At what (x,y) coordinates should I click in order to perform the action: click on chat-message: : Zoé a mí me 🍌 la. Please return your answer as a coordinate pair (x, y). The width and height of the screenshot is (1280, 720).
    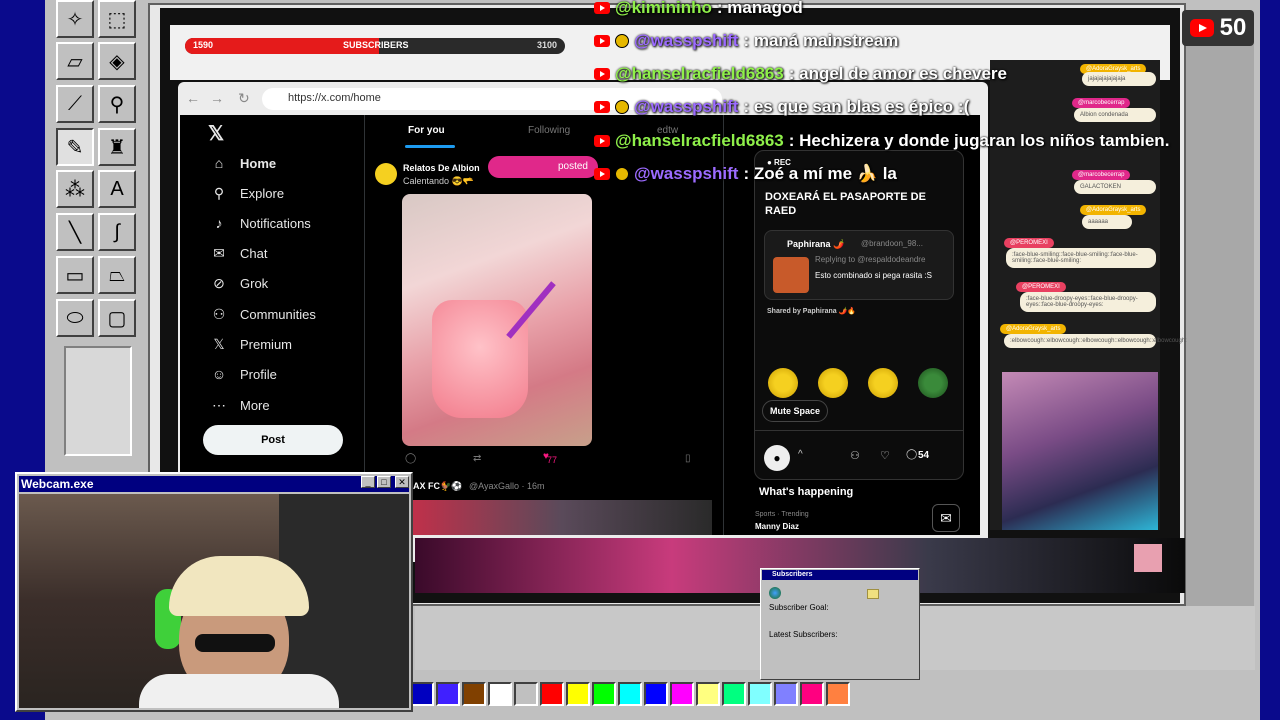
    Looking at the image, I should click on (820, 173).